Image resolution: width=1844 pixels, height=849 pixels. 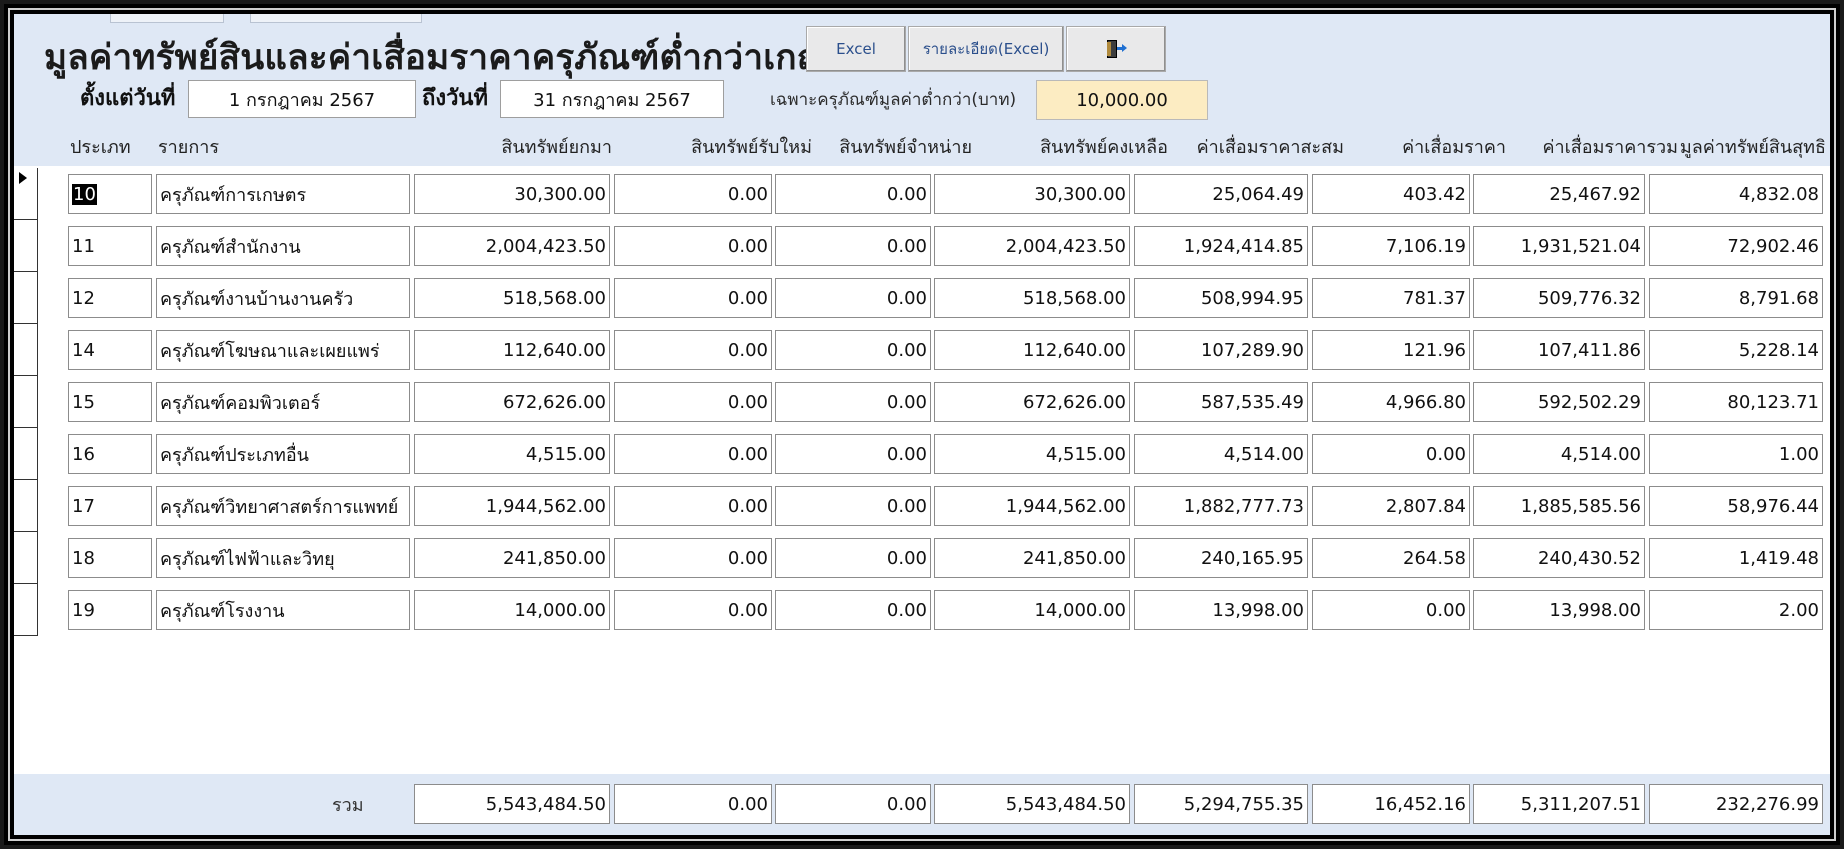 What do you see at coordinates (1032, 610) in the screenshot?
I see `cell-remaining: 14,000.00` at bounding box center [1032, 610].